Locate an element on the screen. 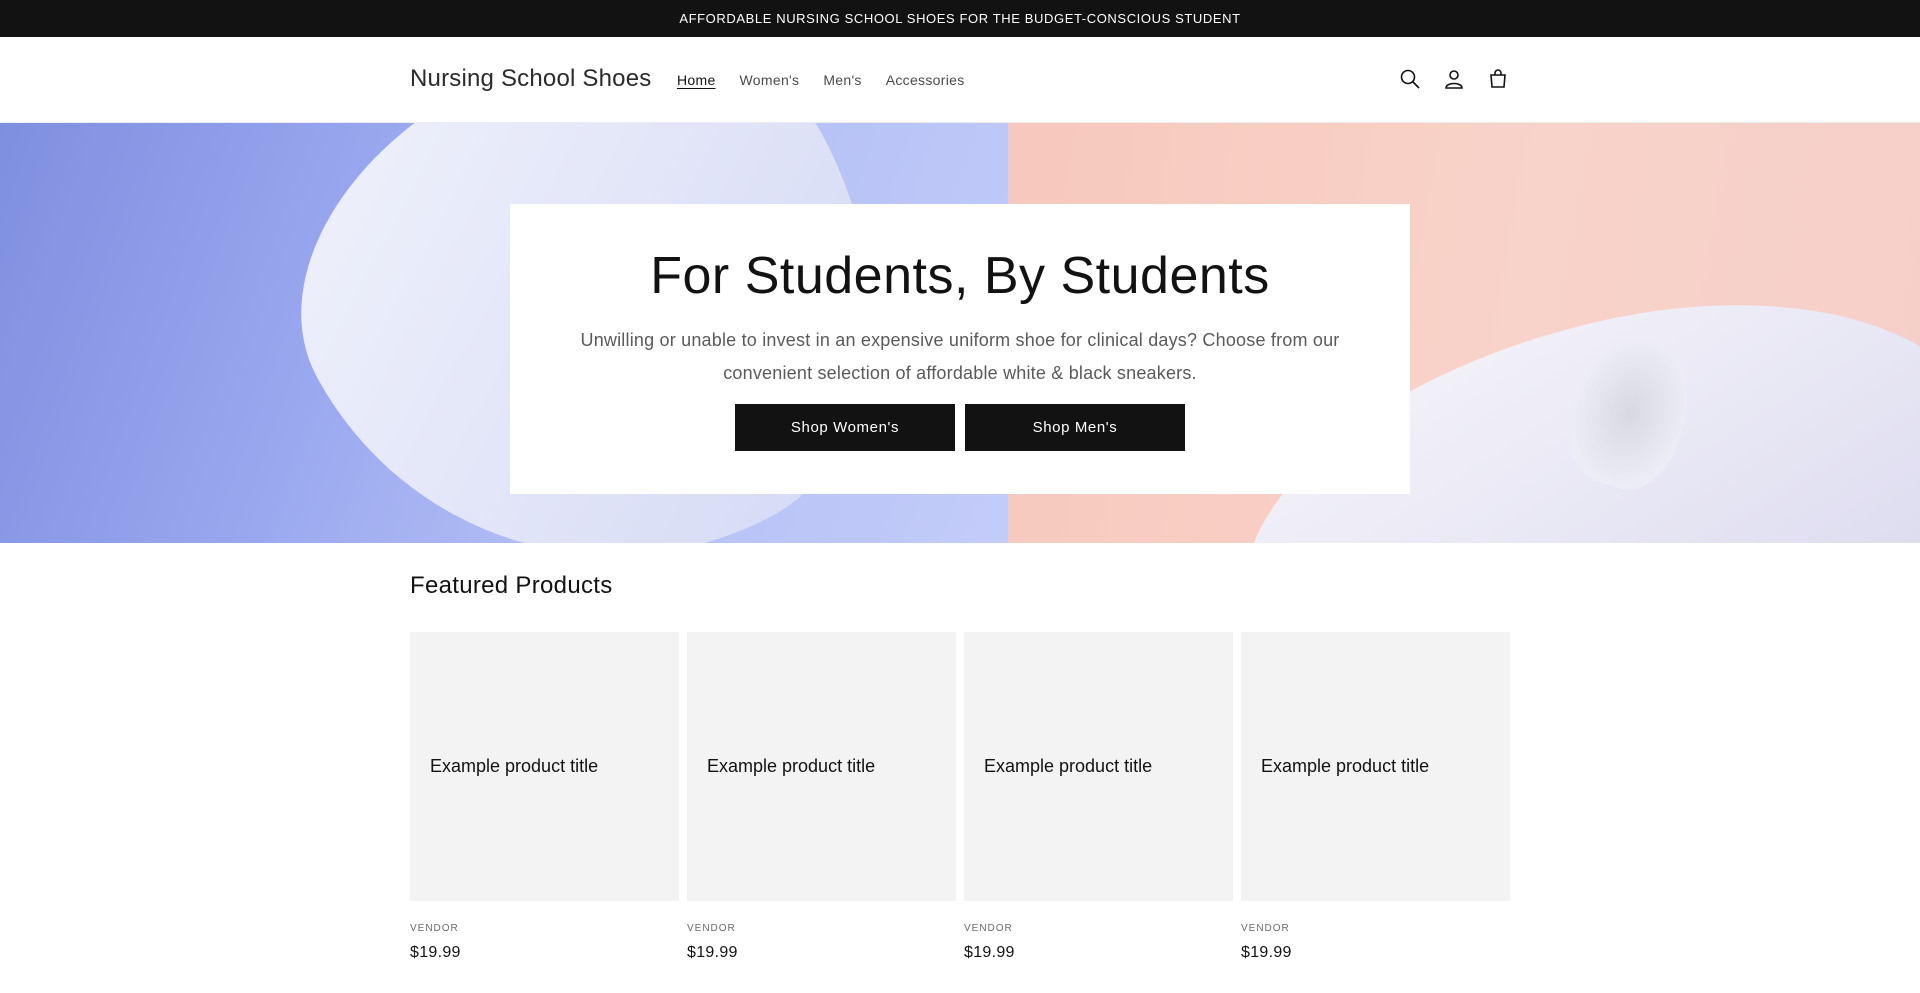 This screenshot has height=993, width=1920. hero-title: For Students, By Students is located at coordinates (960, 276).